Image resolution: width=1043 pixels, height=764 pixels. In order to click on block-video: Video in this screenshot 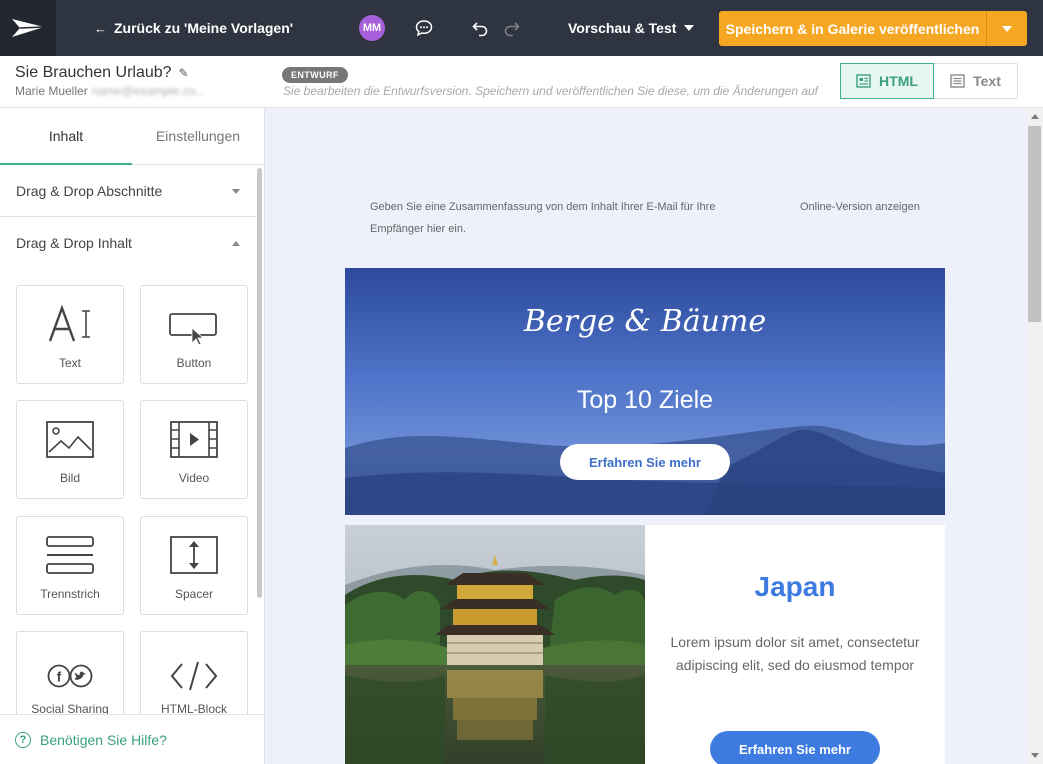, I will do `click(194, 449)`.